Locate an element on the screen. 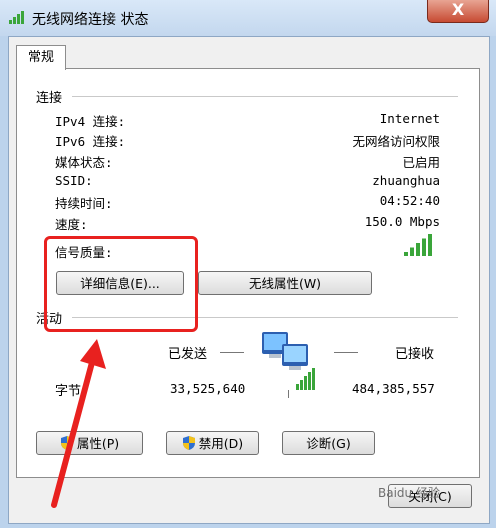  media-state-value: 已启用 is located at coordinates (421, 162).